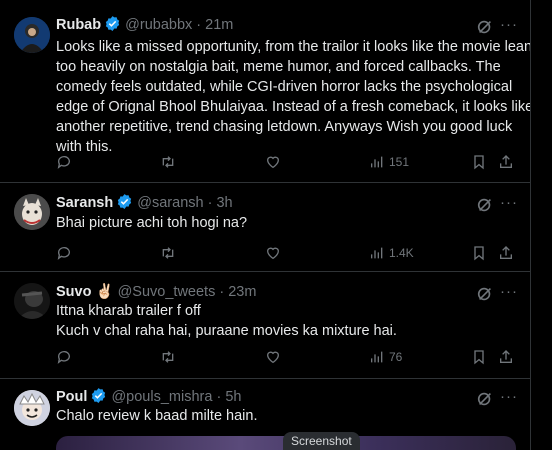  What do you see at coordinates (401, 253) in the screenshot?
I see `views-count: 1.4K` at bounding box center [401, 253].